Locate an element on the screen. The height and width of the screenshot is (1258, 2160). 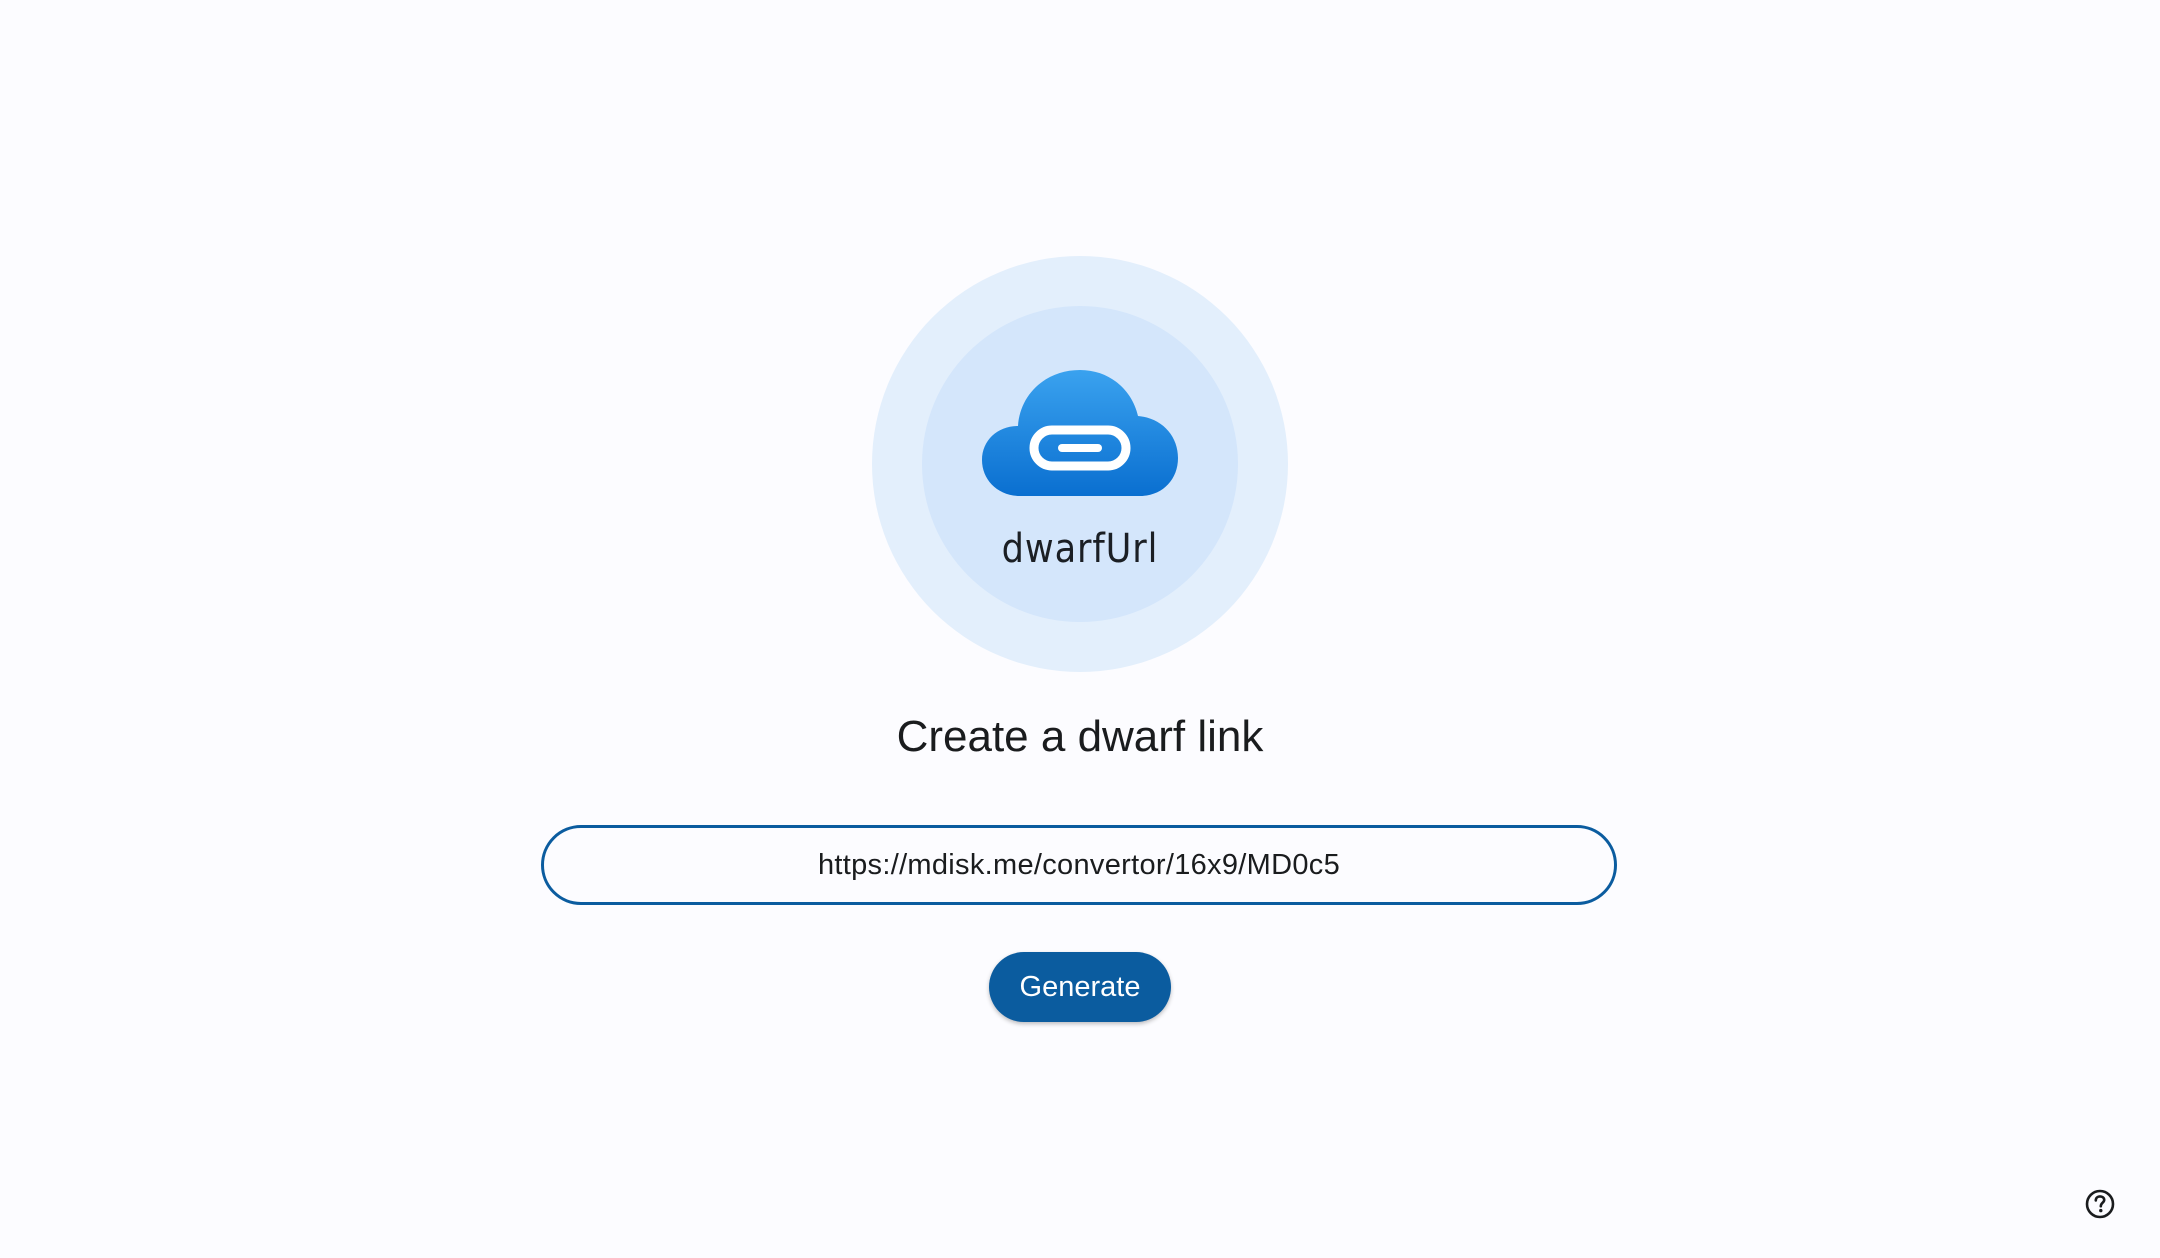
help-circle-icon is located at coordinates (2100, 1204).